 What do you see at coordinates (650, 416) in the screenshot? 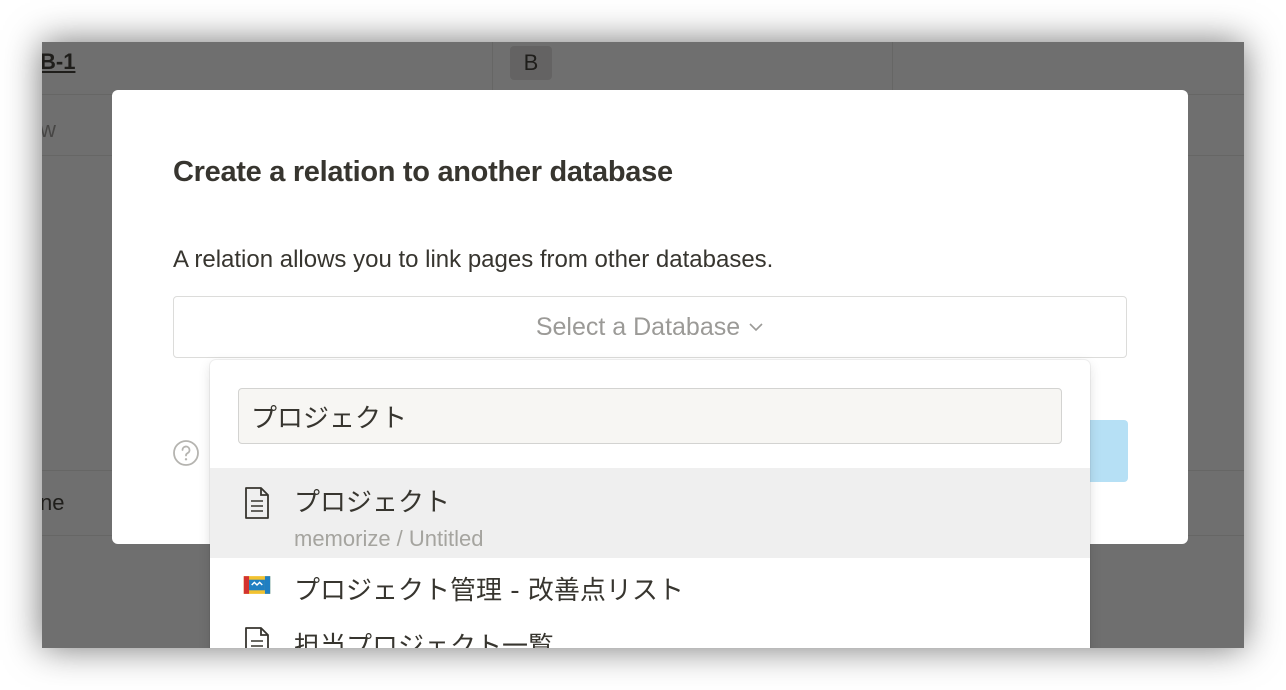
I see `database-search-input` at bounding box center [650, 416].